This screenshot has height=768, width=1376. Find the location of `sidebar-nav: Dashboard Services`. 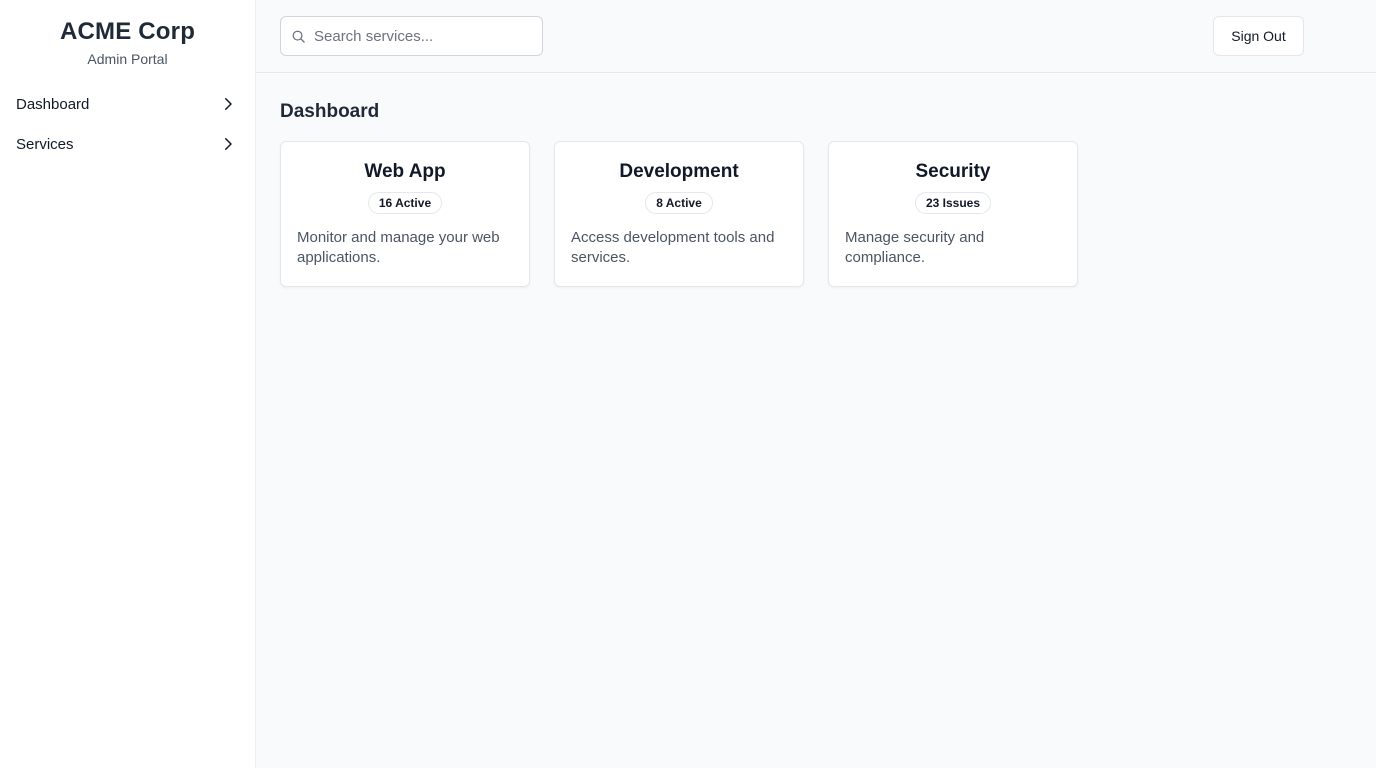

sidebar-nav: Dashboard Services is located at coordinates (127, 124).